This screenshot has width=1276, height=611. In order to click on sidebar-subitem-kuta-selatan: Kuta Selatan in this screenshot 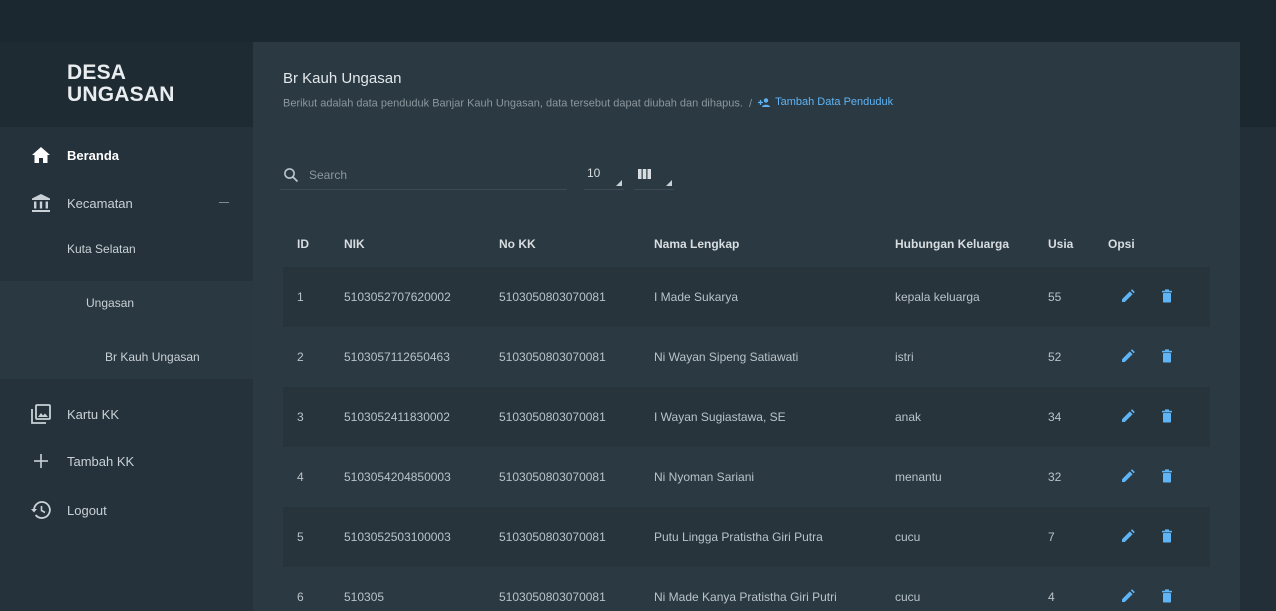, I will do `click(101, 249)`.